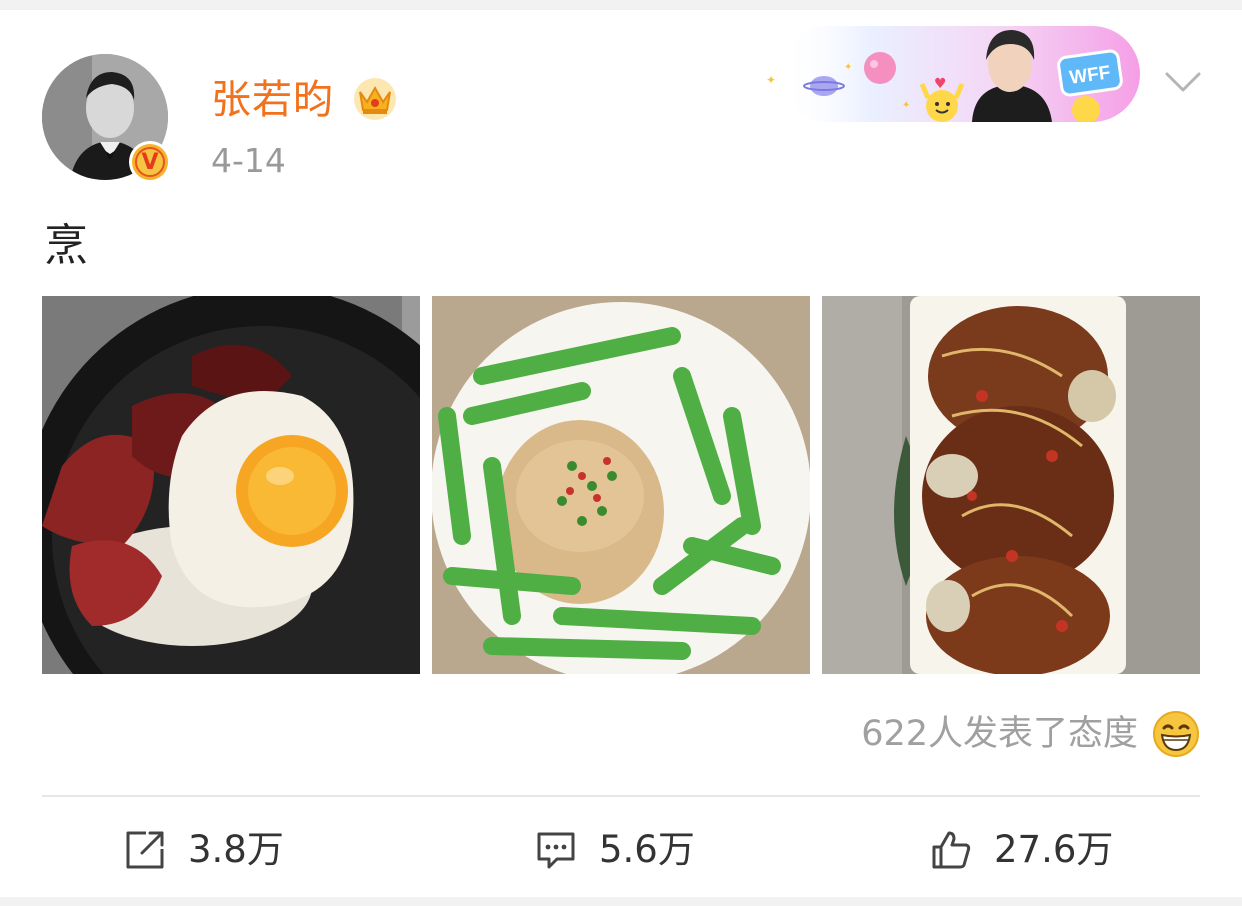 The height and width of the screenshot is (906, 1242). What do you see at coordinates (145, 850) in the screenshot?
I see `repost-icon` at bounding box center [145, 850].